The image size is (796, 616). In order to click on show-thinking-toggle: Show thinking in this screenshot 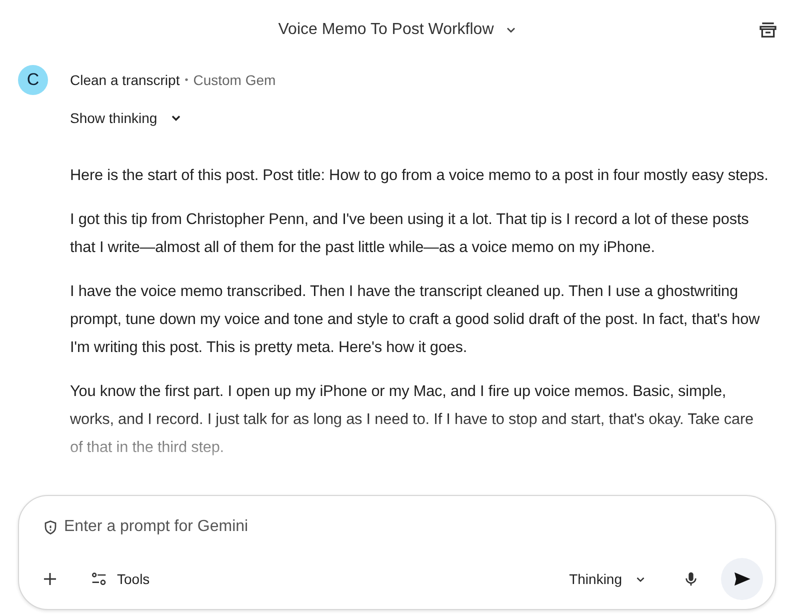, I will do `click(127, 118)`.